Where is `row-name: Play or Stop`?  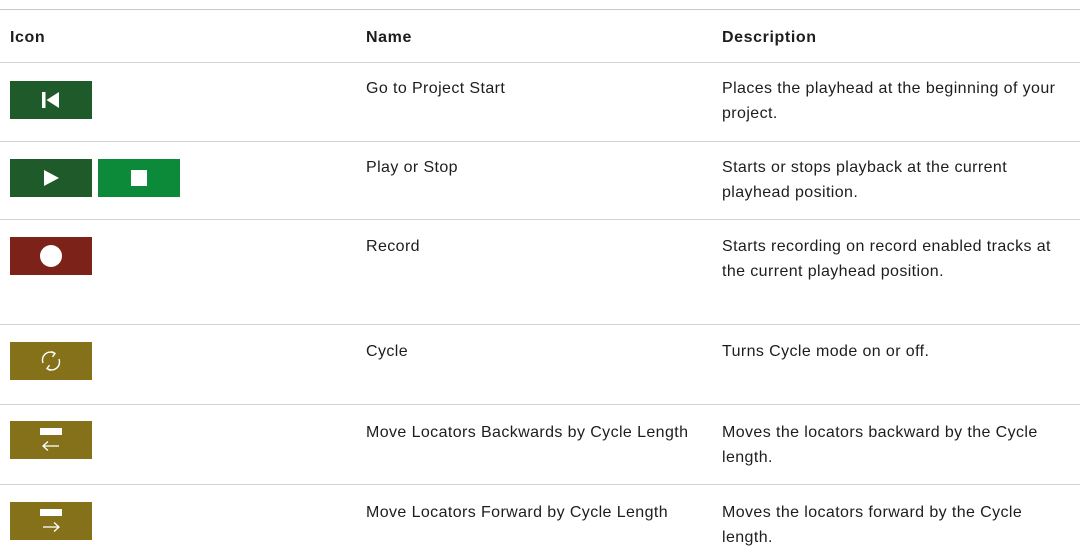
row-name: Play or Stop is located at coordinates (412, 167).